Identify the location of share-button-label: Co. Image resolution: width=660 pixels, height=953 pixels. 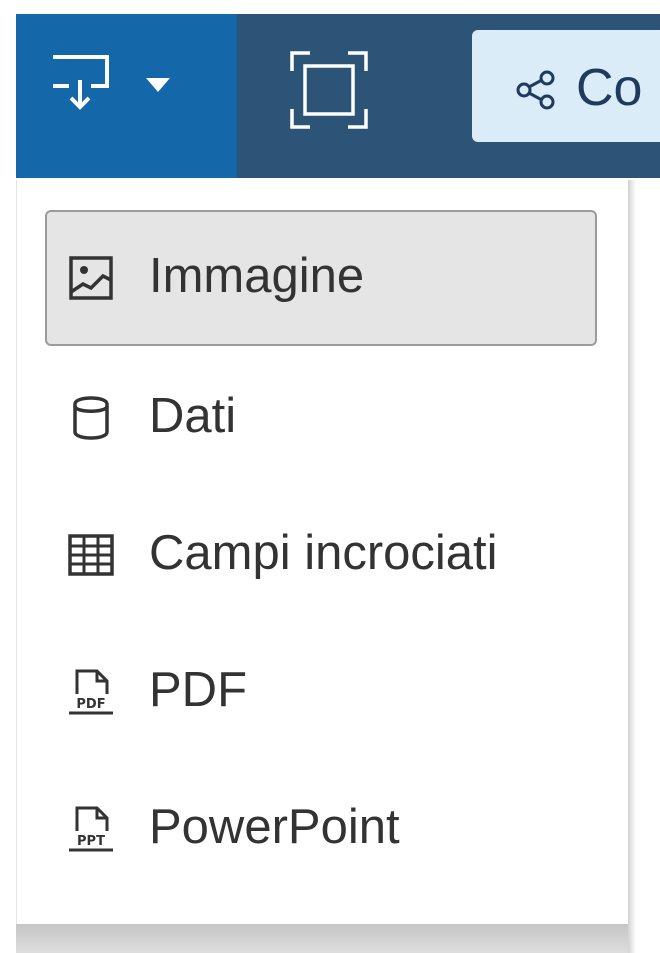
(609, 88).